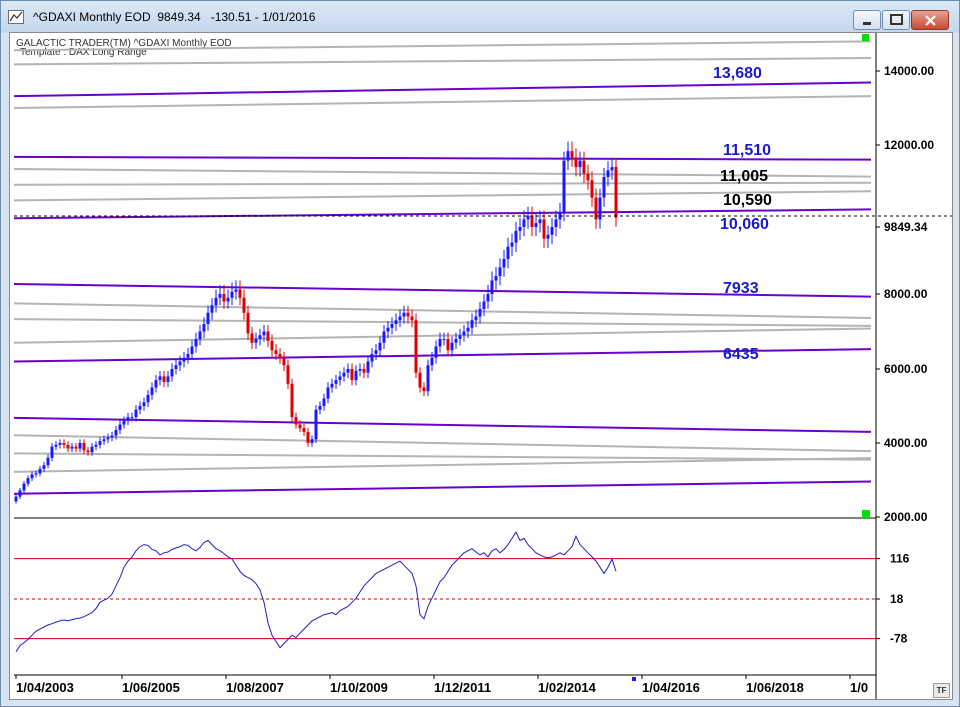 The image size is (960, 707). Describe the element at coordinates (747, 150) in the screenshot. I see `level-label: 11,510` at that location.